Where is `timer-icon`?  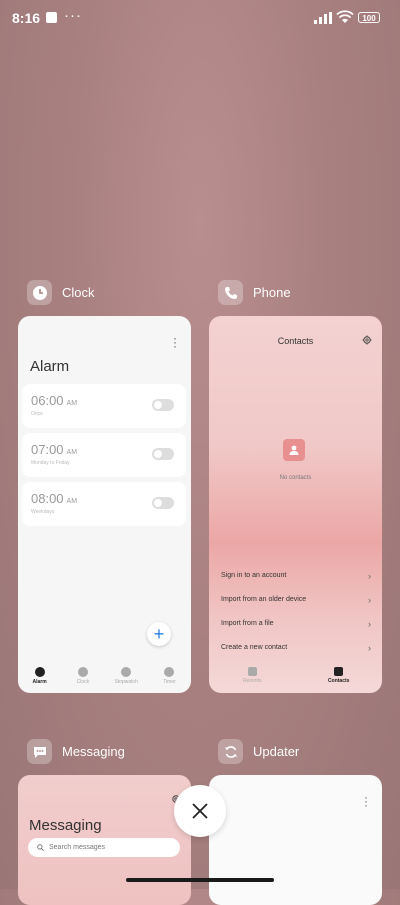
timer-icon is located at coordinates (169, 672).